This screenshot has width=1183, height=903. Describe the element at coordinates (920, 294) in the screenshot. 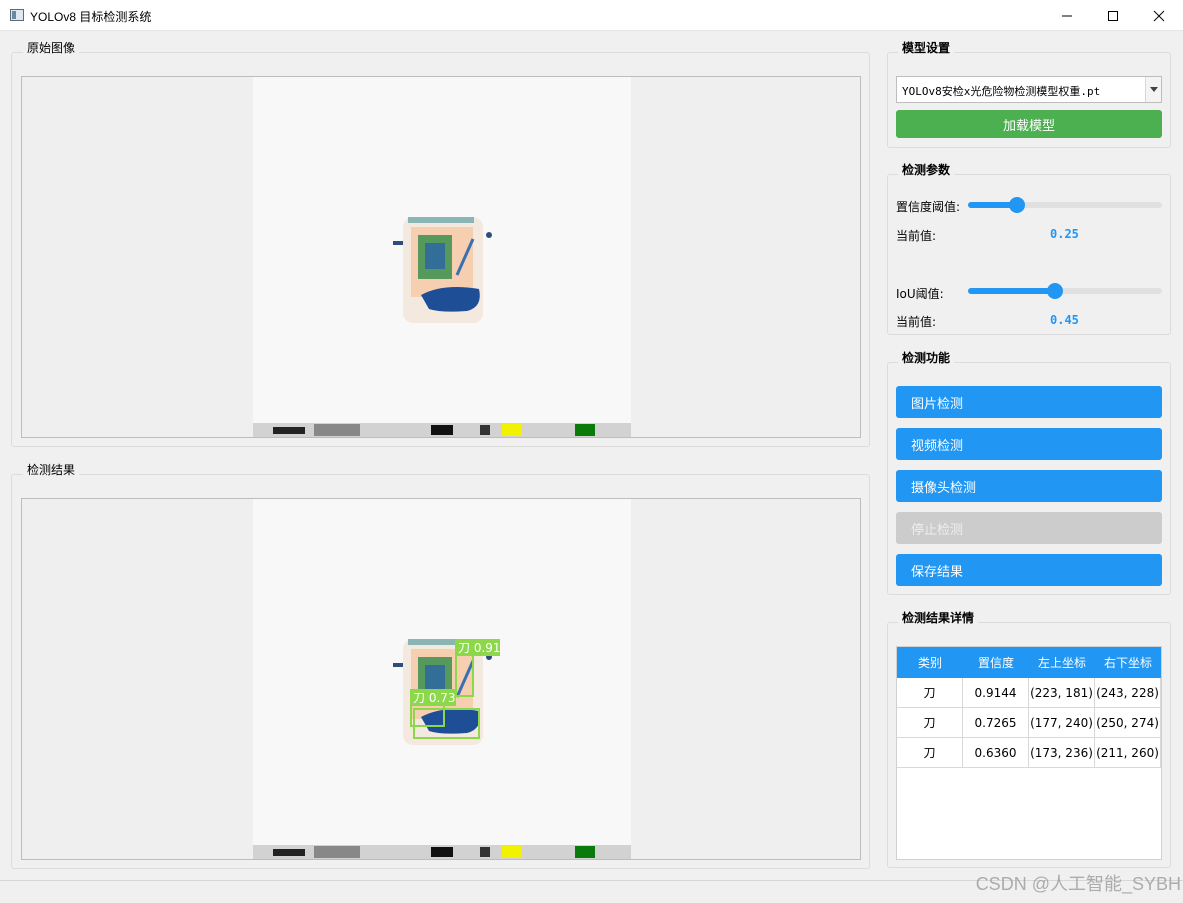

I see `iou-label: IoU阈值:` at that location.